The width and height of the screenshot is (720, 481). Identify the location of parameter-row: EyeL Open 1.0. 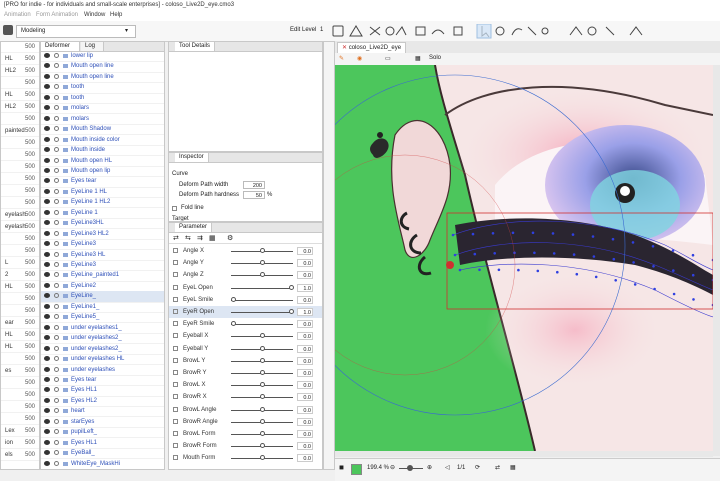
(245, 288).